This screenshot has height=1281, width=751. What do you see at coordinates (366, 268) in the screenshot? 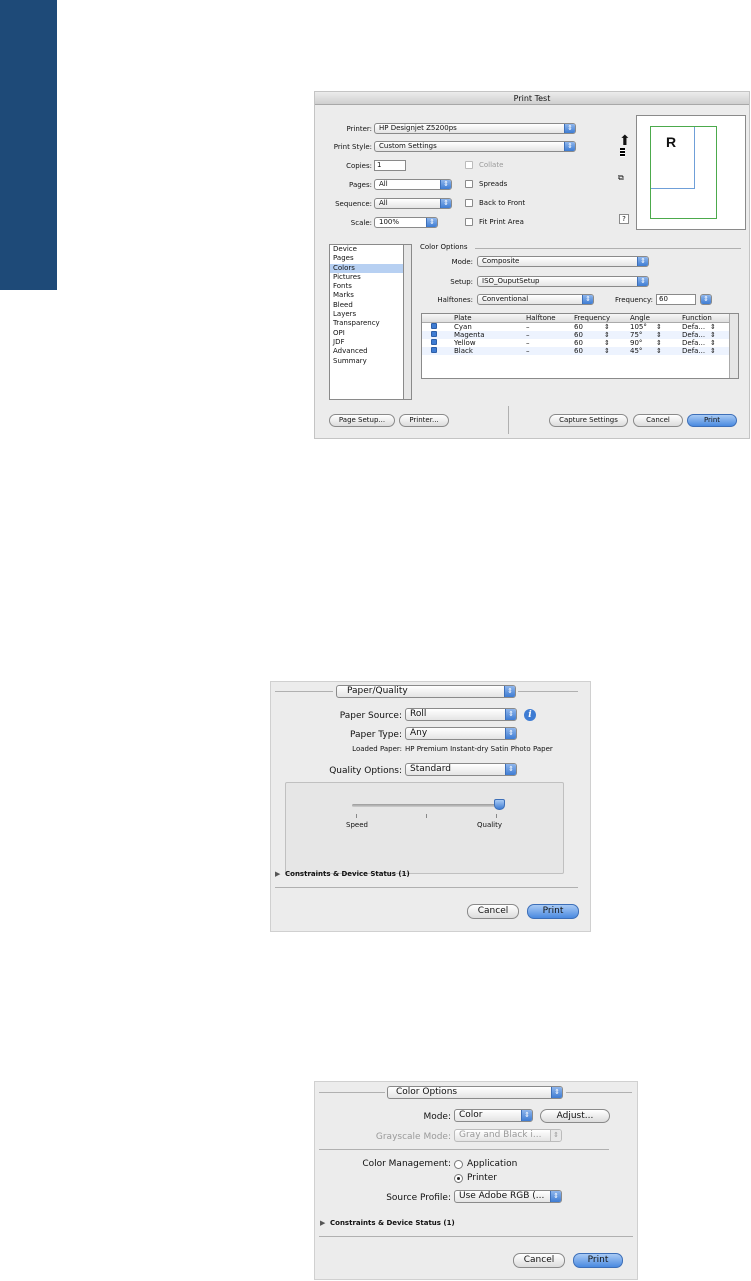
I see `category-colors: Colors` at bounding box center [366, 268].